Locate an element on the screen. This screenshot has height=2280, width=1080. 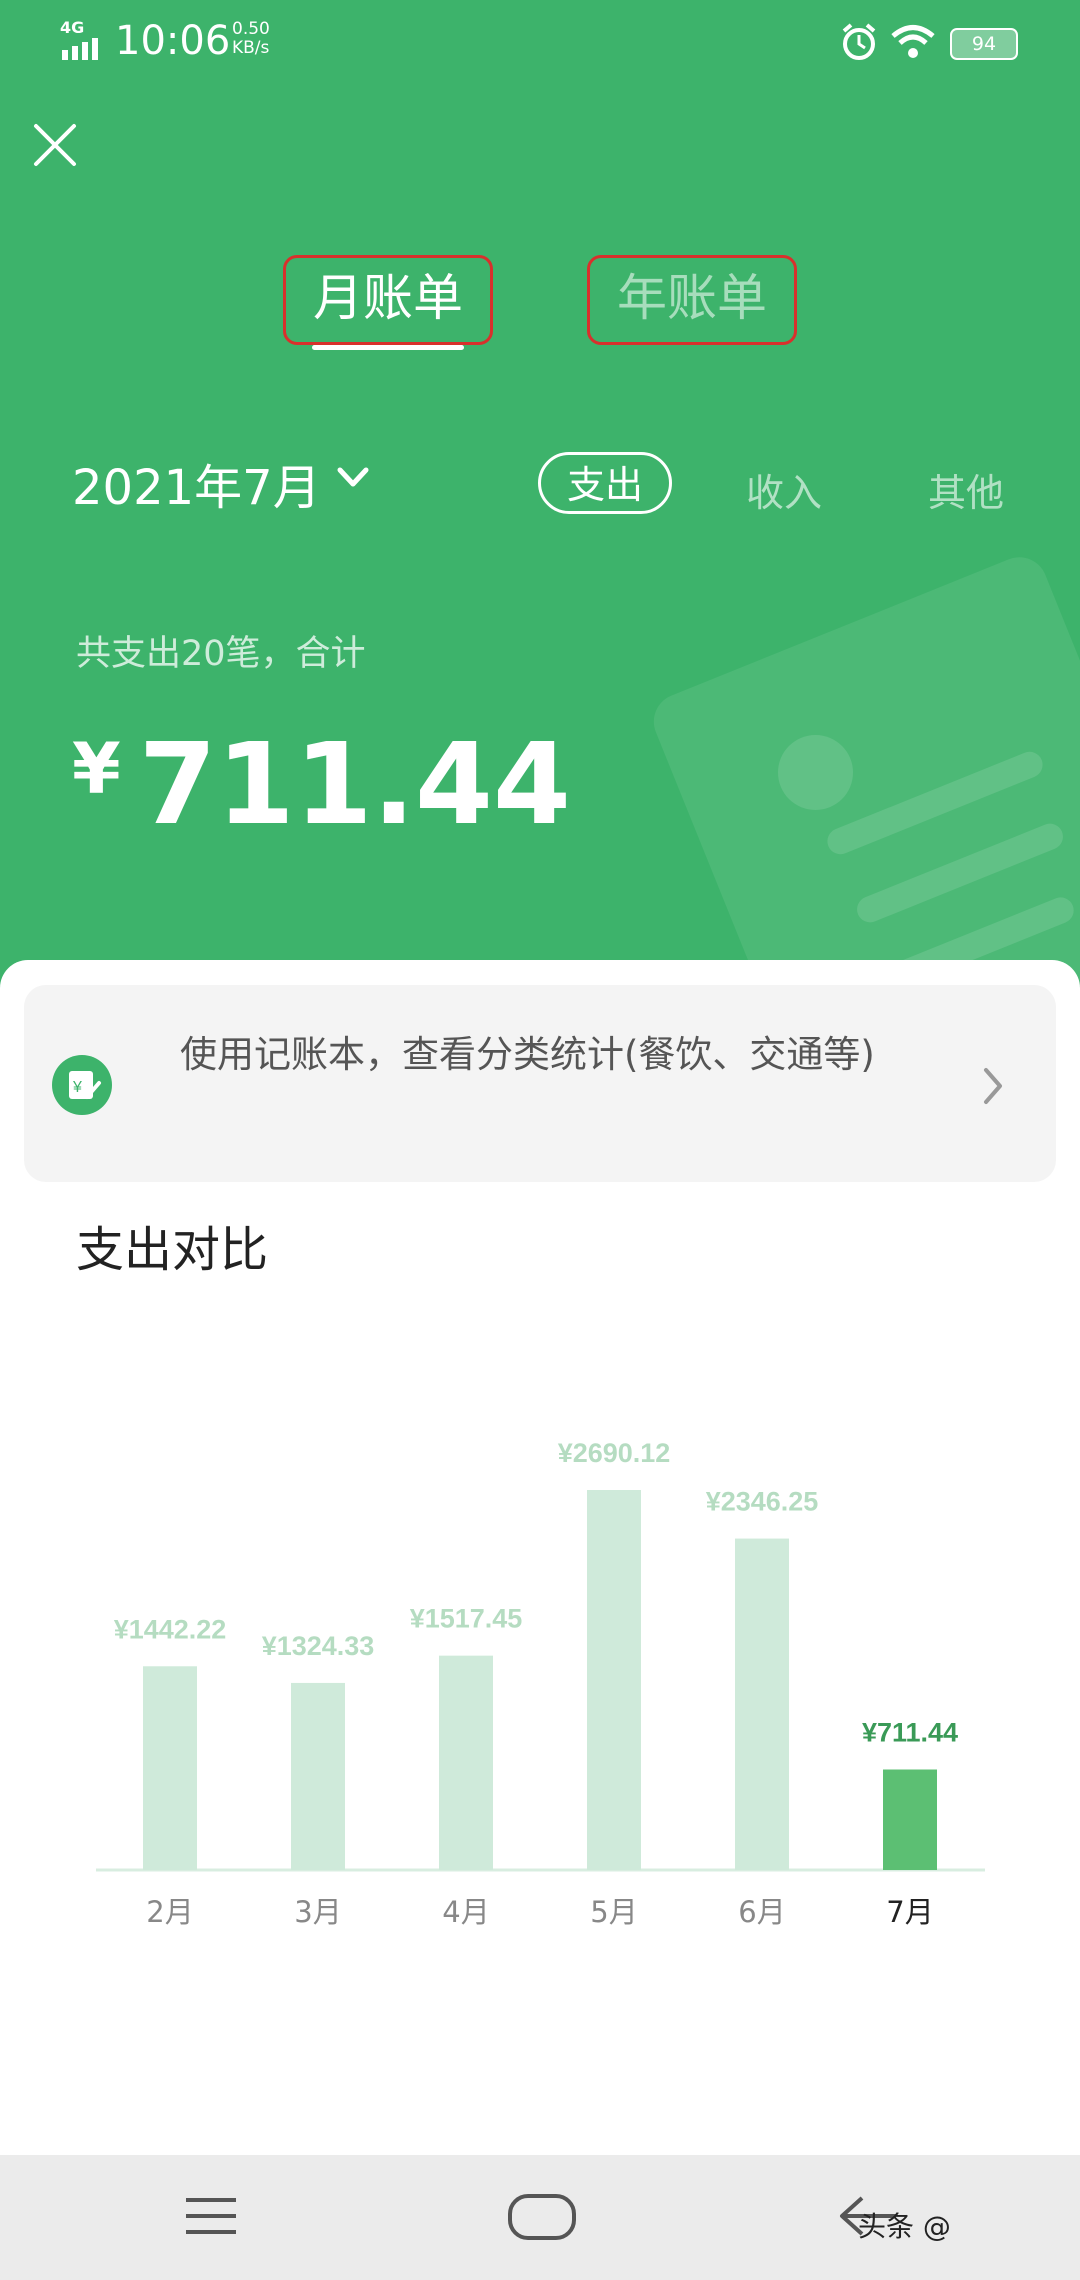
bar-7月 is located at coordinates (910, 1819).